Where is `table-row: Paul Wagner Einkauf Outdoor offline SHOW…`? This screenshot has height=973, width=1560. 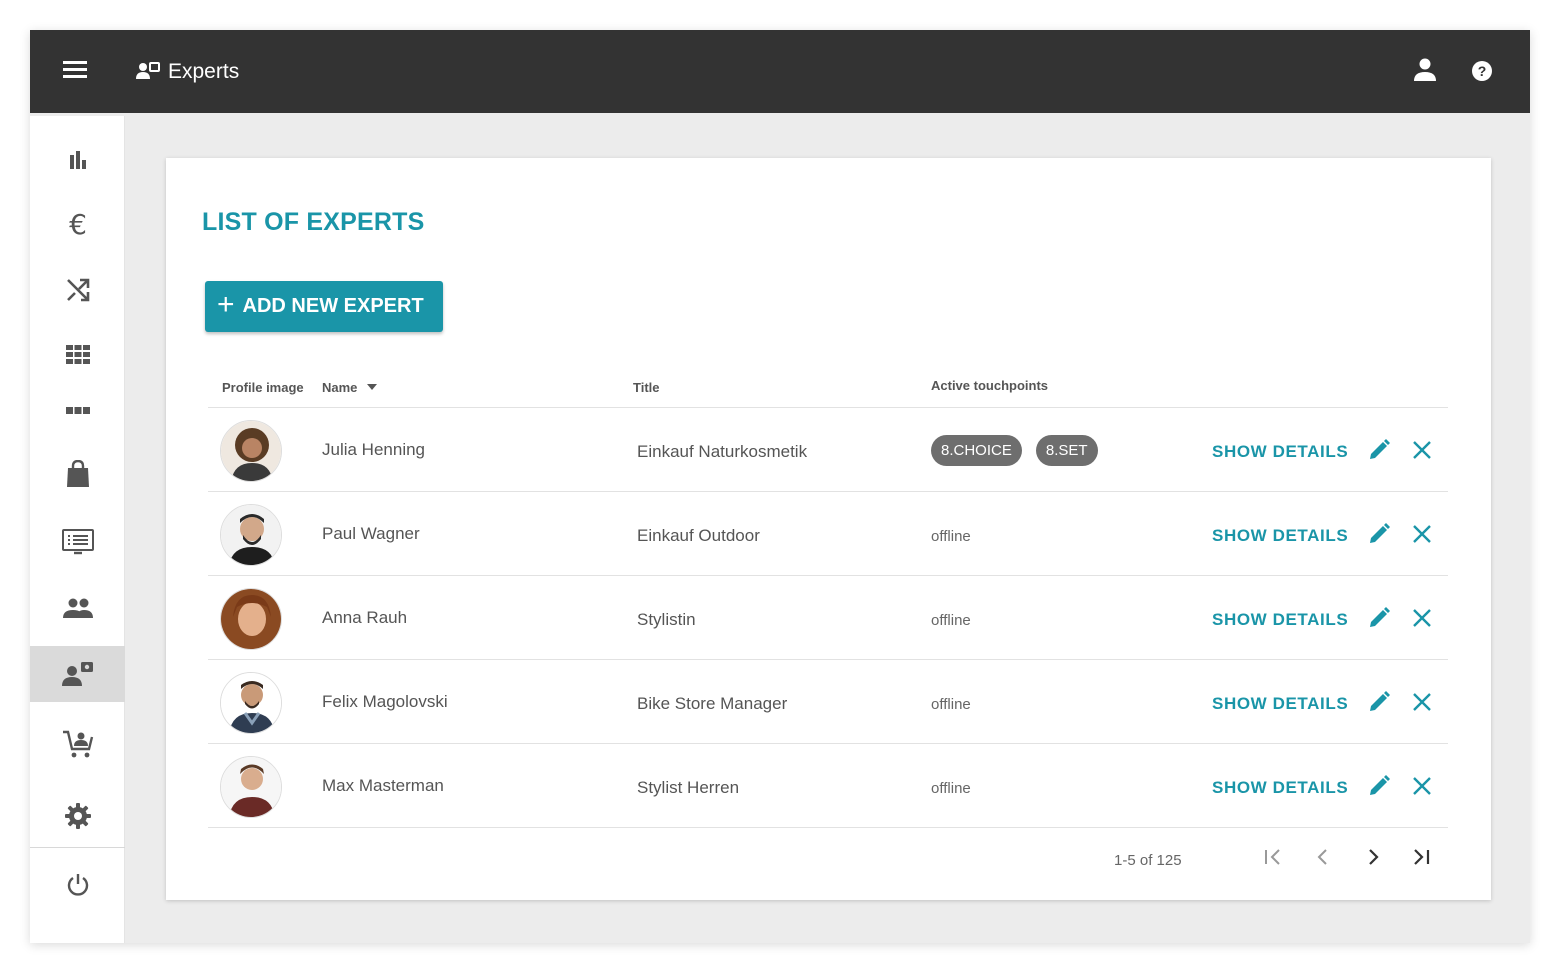
table-row: Paul Wagner Einkauf Outdoor offline SHOW… is located at coordinates (828, 534).